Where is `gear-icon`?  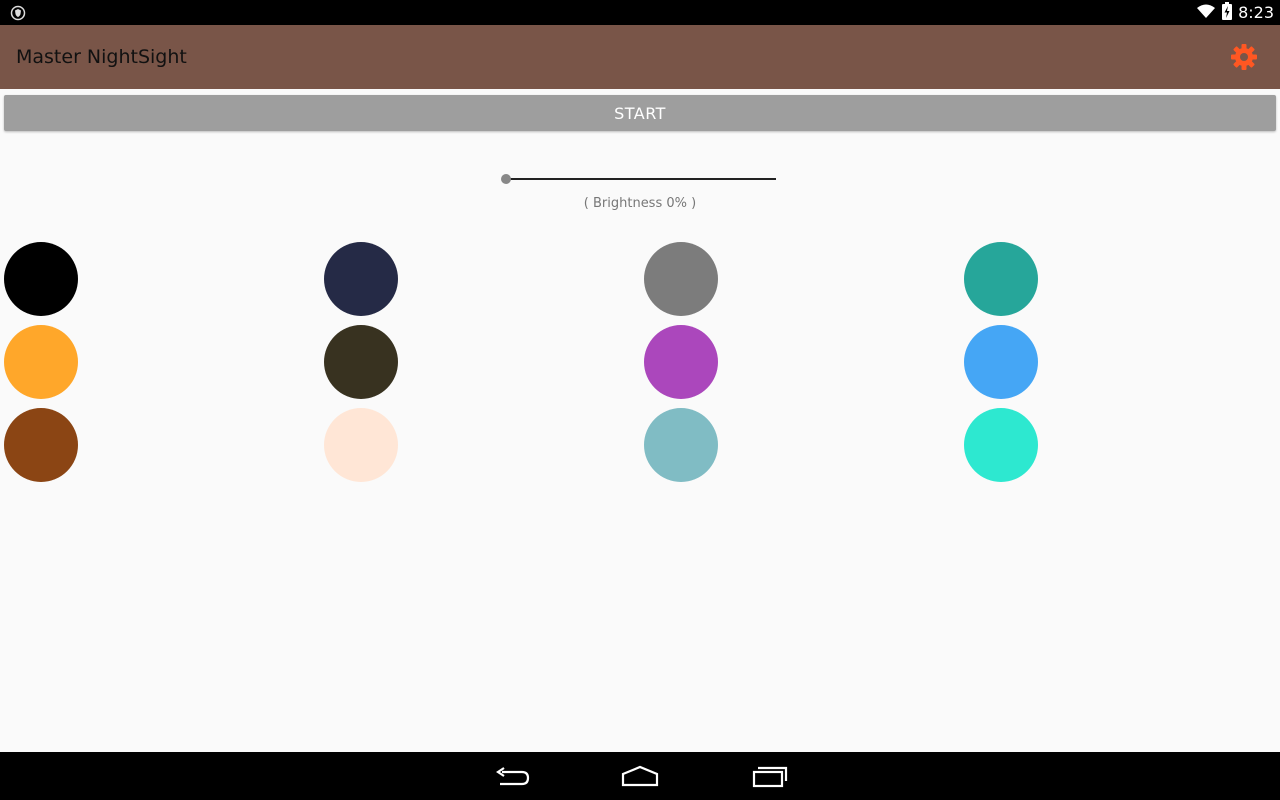
gear-icon is located at coordinates (1244, 57).